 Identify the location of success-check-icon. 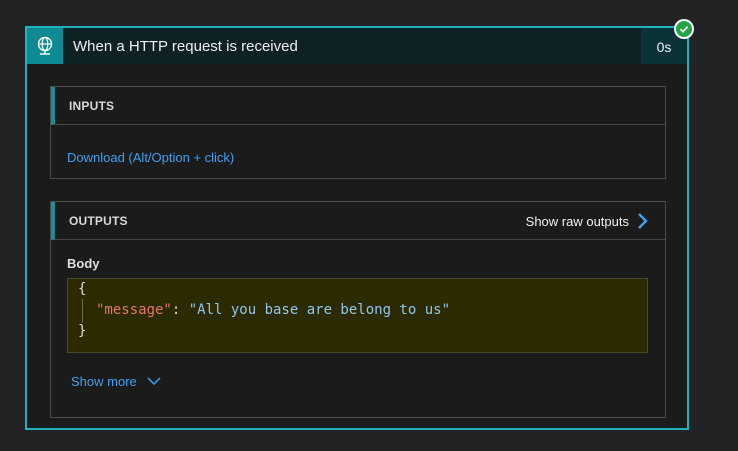
(684, 29).